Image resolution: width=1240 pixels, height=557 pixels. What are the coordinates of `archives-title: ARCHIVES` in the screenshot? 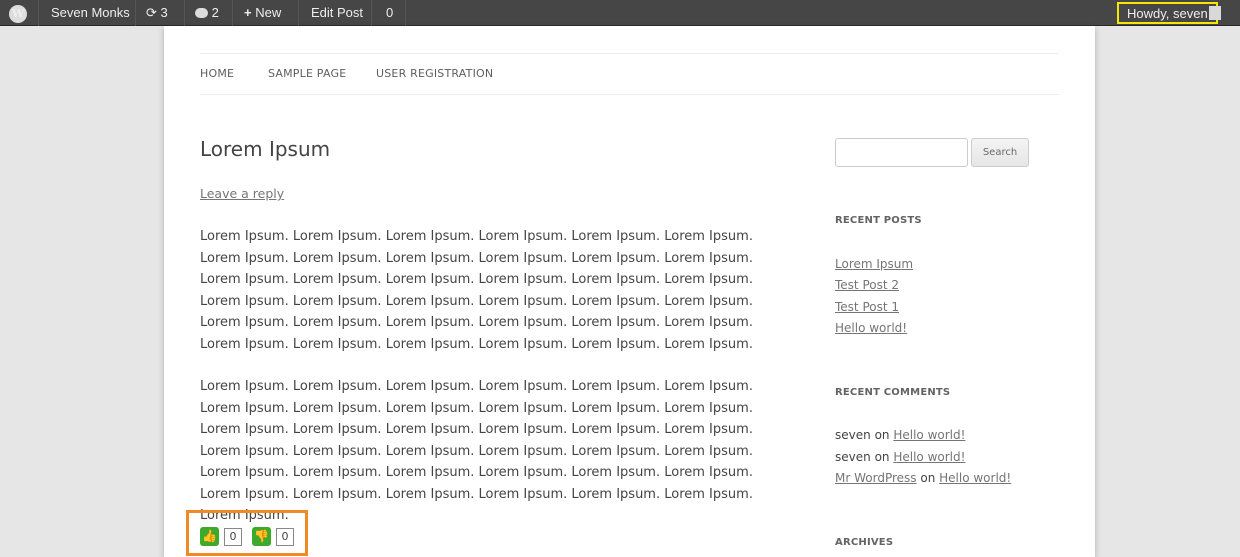 It's located at (864, 542).